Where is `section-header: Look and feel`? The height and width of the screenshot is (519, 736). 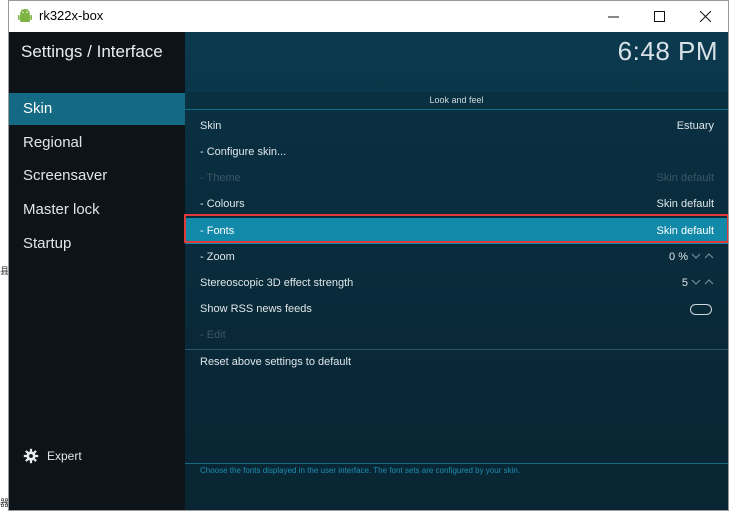 section-header: Look and feel is located at coordinates (456, 100).